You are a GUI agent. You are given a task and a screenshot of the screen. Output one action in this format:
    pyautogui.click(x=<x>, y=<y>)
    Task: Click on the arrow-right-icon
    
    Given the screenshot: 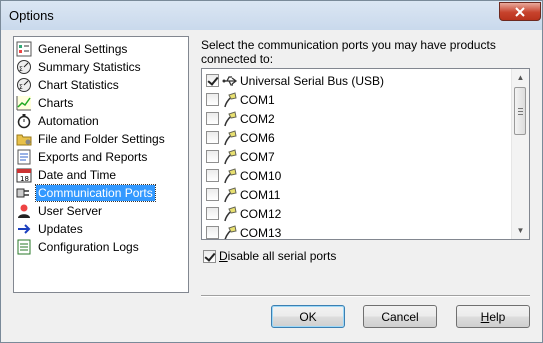 What is the action you would take?
    pyautogui.click(x=24, y=229)
    